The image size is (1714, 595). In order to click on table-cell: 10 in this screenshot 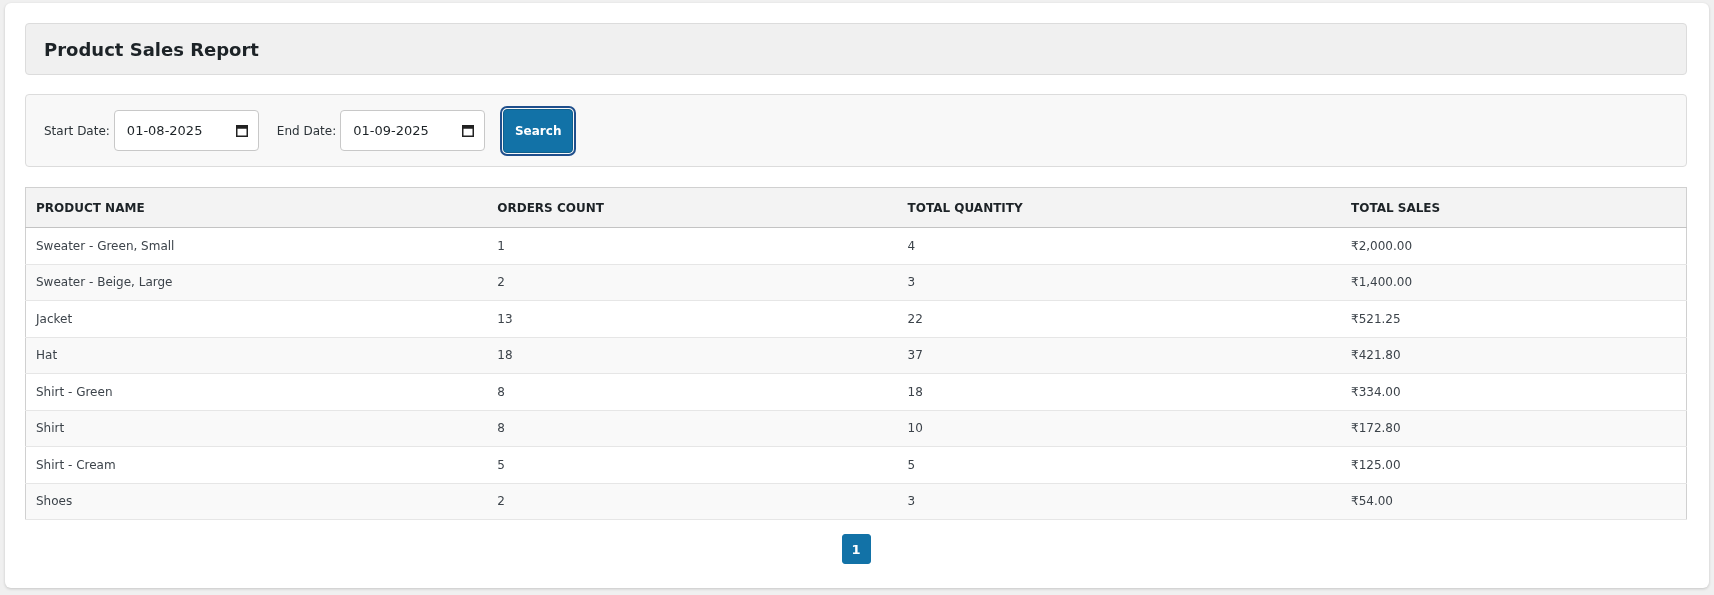, I will do `click(1119, 428)`.